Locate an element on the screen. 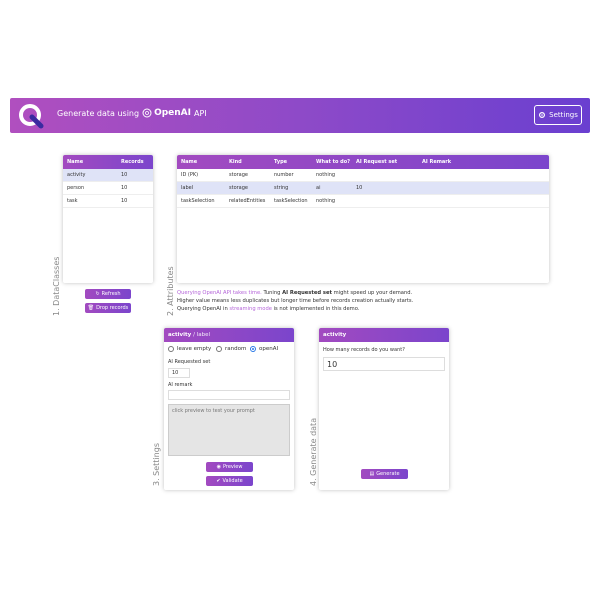 This screenshot has width=600, height=600. drop-records-label: Drop records is located at coordinates (112, 308).